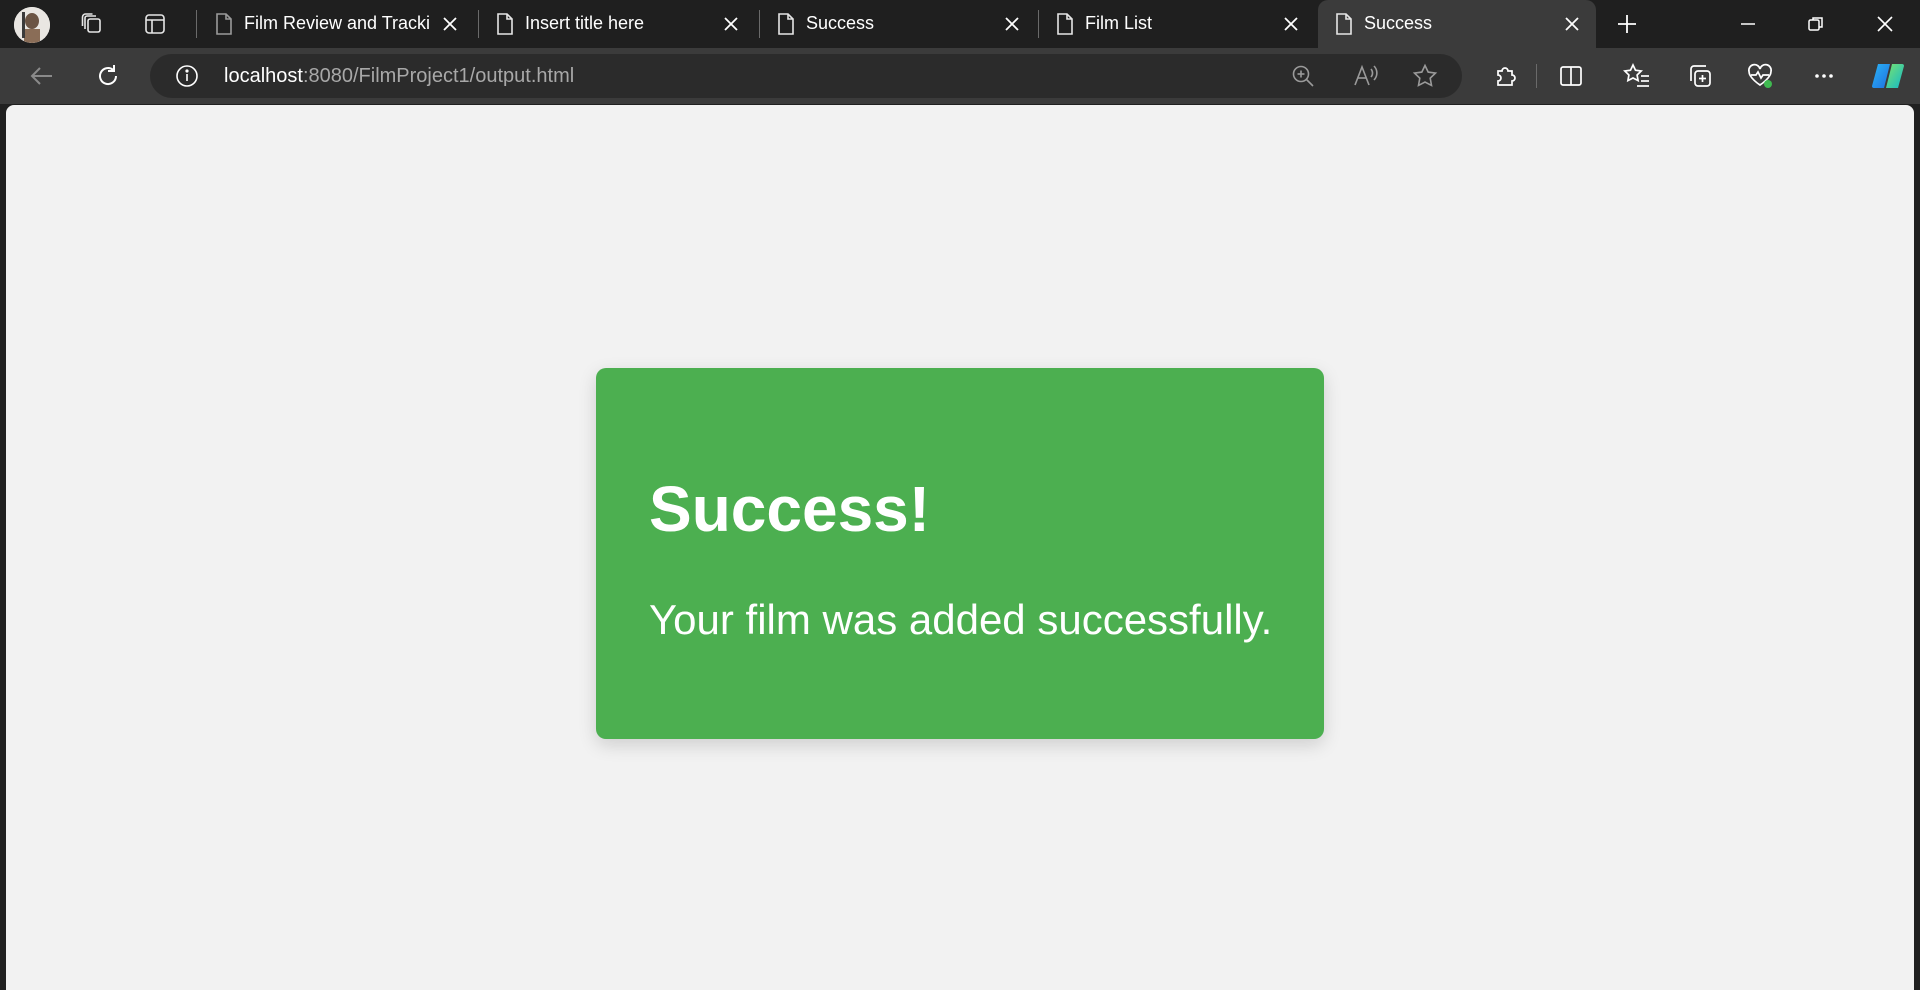  What do you see at coordinates (899, 24) in the screenshot?
I see `tab-success-1: Success` at bounding box center [899, 24].